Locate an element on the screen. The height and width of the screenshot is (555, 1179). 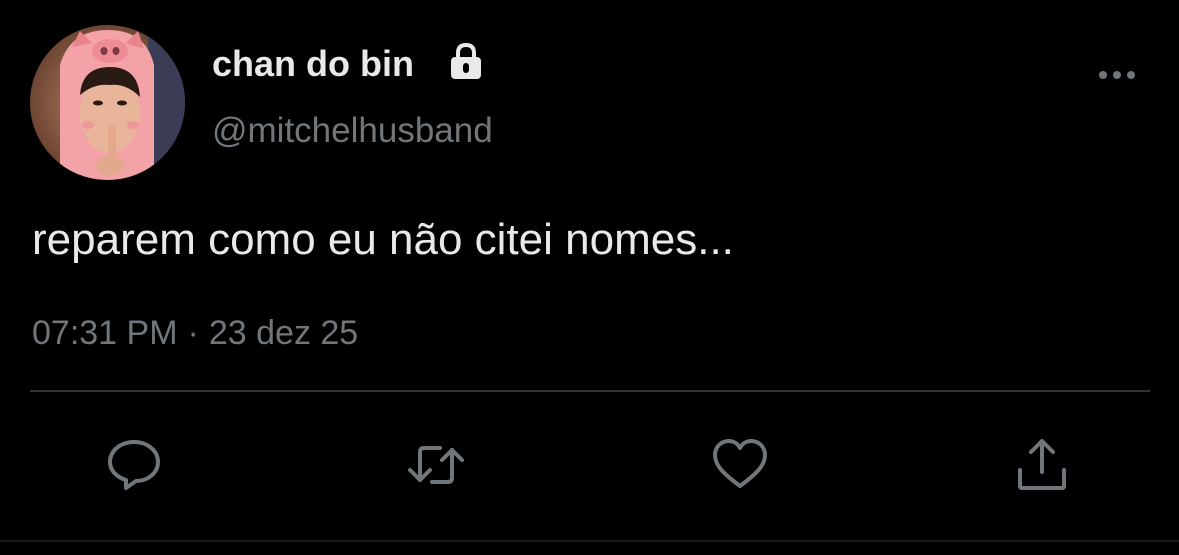
avatar is located at coordinates (107, 102).